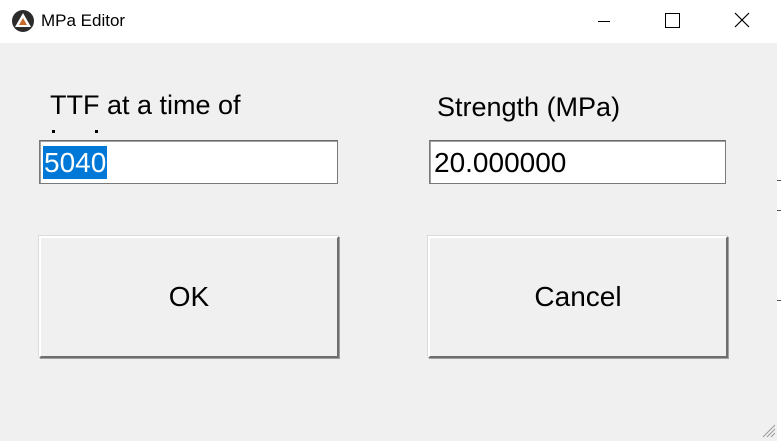 This screenshot has width=781, height=441. What do you see at coordinates (145, 105) in the screenshot?
I see `ttf-label: TTF at a time of` at bounding box center [145, 105].